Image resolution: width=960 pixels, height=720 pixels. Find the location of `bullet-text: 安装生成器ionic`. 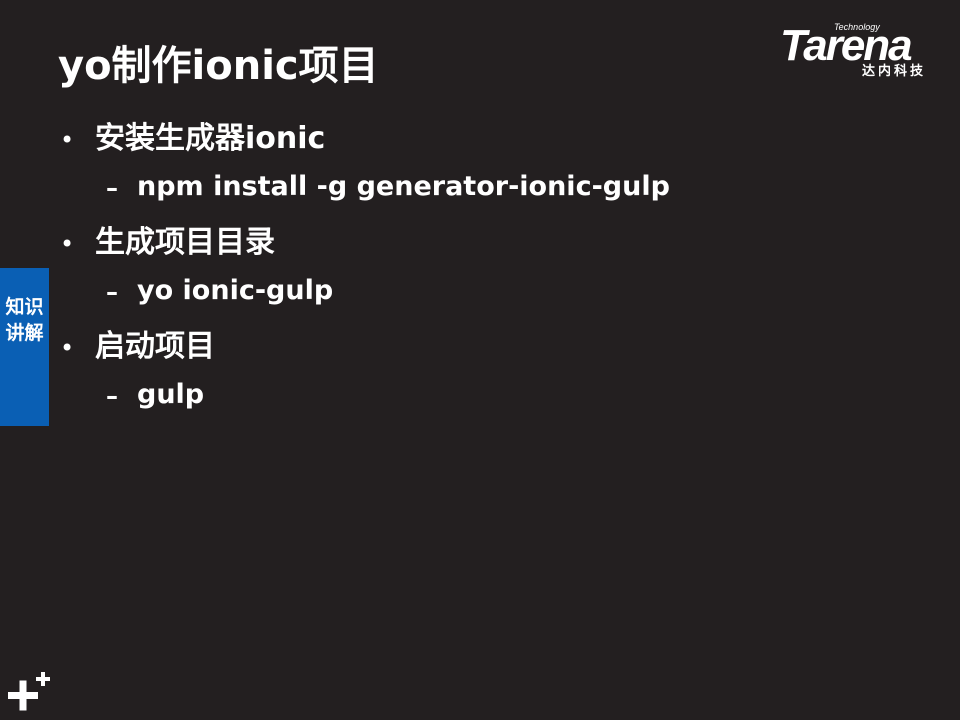

bullet-text: 安装生成器ionic is located at coordinates (210, 138).